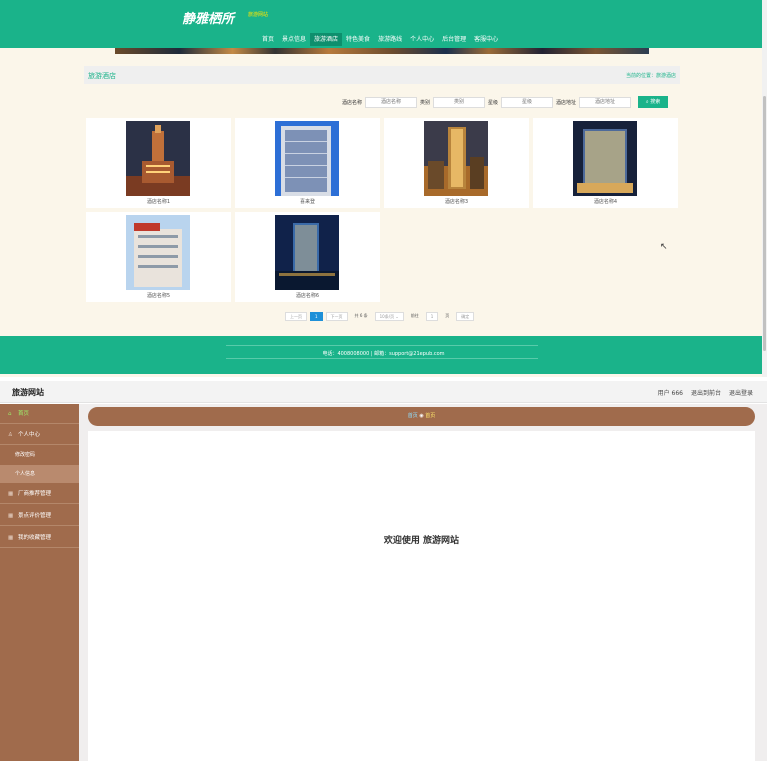  What do you see at coordinates (316, 316) in the screenshot?
I see `page-number: 1` at bounding box center [316, 316].